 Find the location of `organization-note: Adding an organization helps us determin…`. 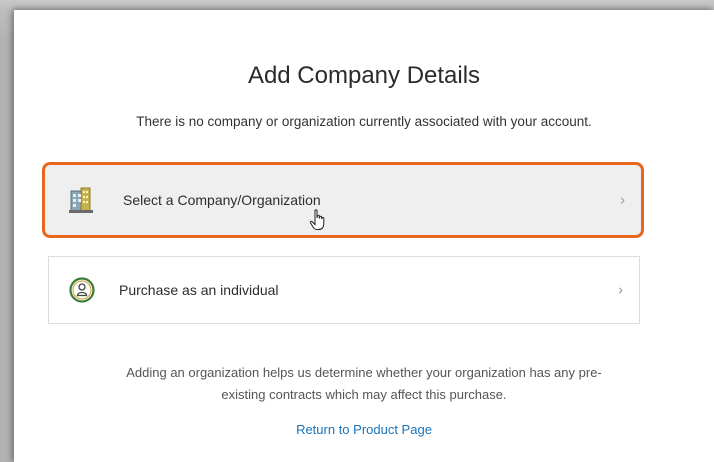

organization-note: Adding an organization helps us determin… is located at coordinates (364, 384).